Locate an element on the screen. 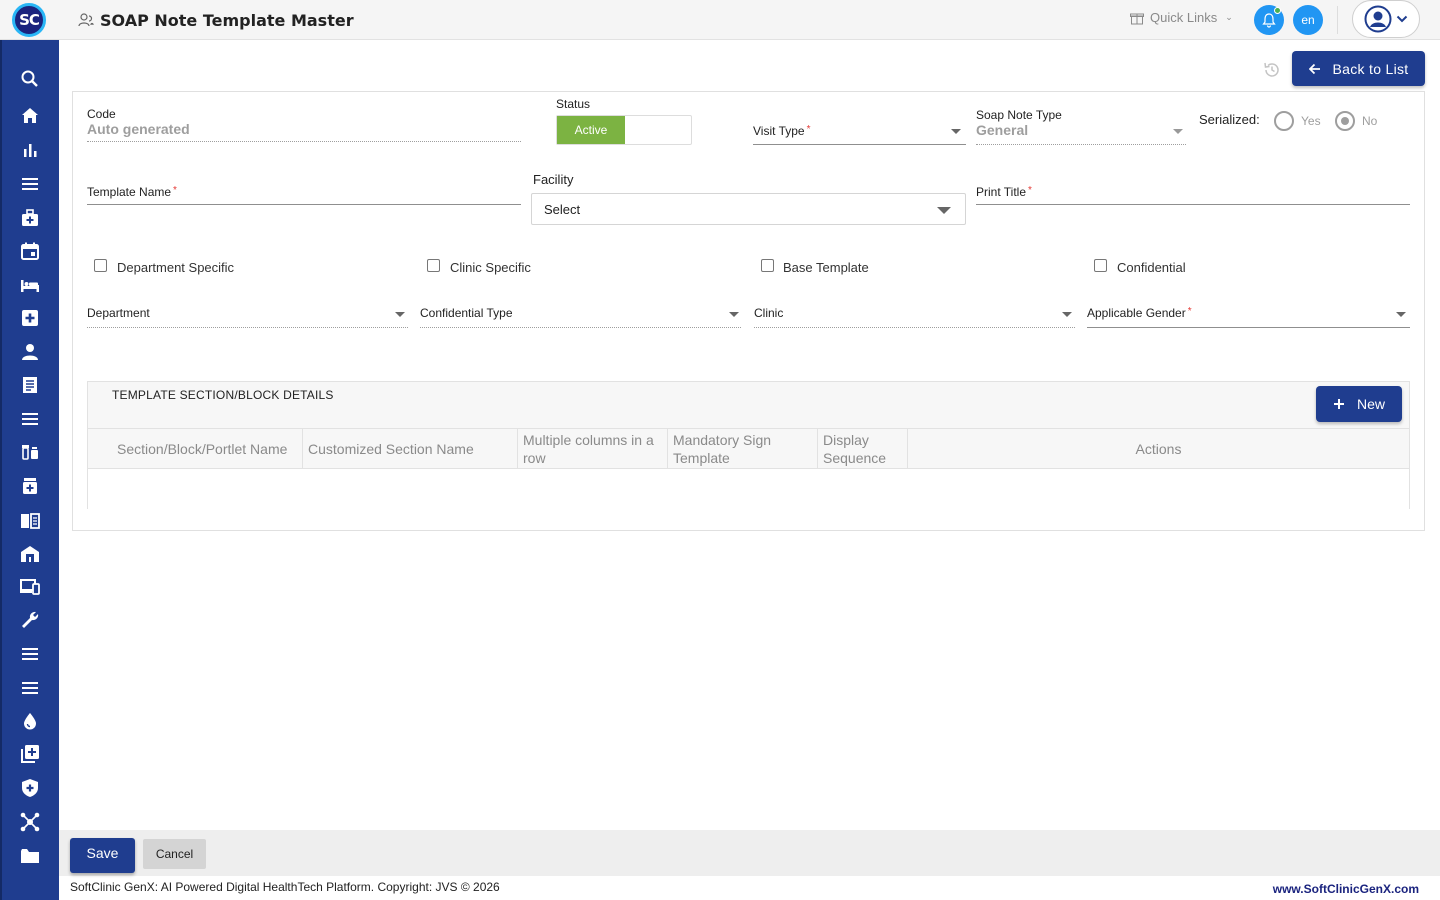  visit-type-select is located at coordinates (859, 144).